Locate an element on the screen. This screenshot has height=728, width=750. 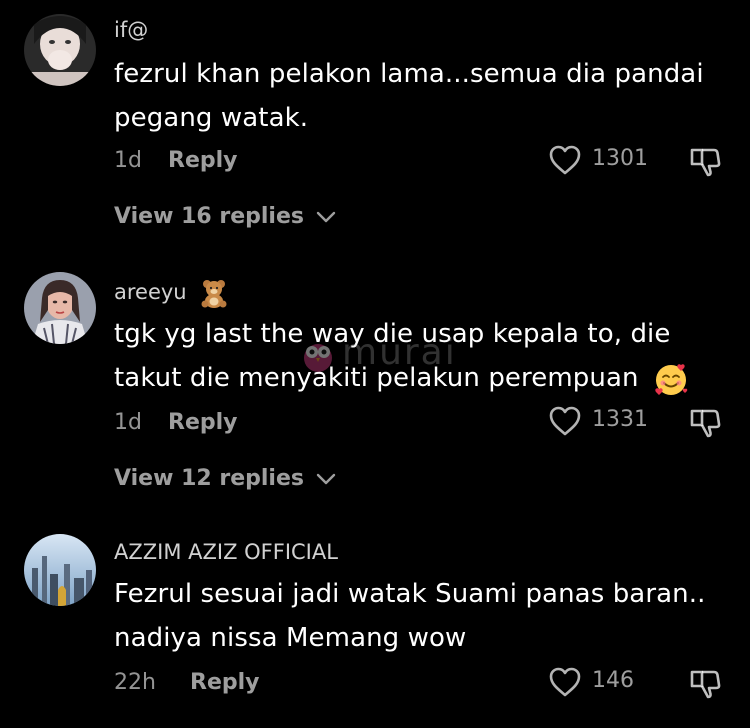
like-count: 1331 is located at coordinates (620, 419).